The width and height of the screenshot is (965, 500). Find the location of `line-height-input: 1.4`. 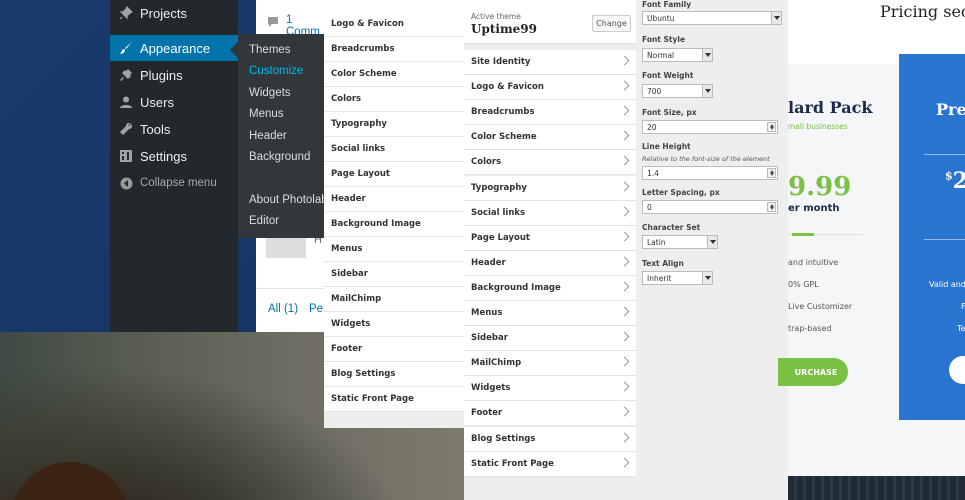

line-height-input: 1.4 is located at coordinates (710, 173).